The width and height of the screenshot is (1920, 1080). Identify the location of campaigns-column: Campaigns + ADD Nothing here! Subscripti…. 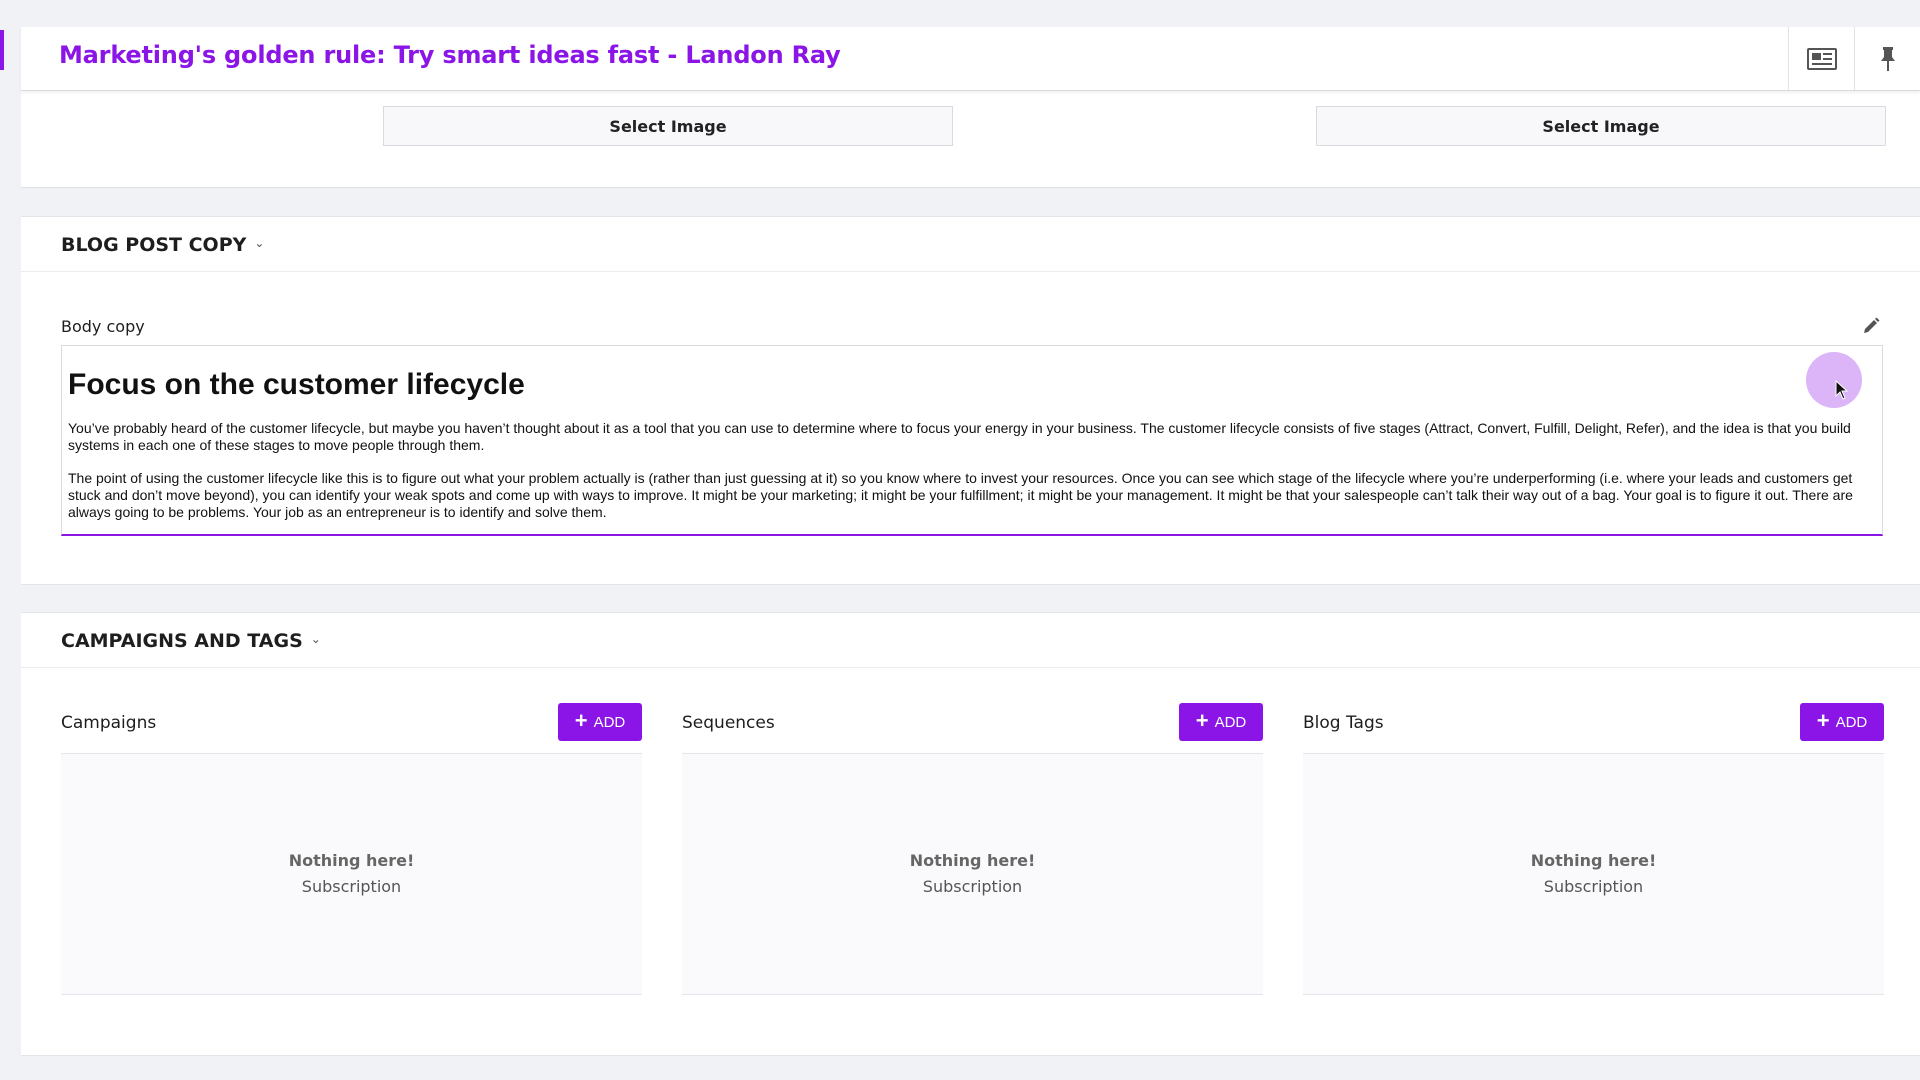
(351, 849).